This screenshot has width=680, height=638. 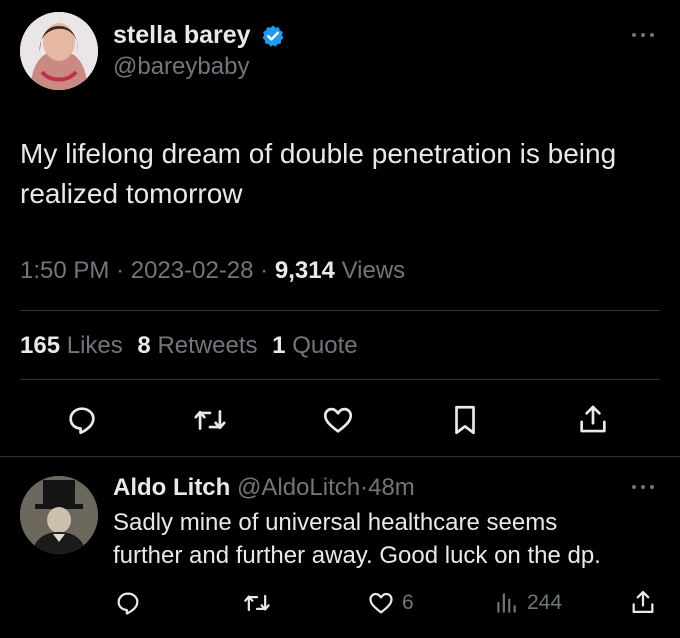 I want to click on retweets-stat: 8 Retweets, so click(x=200, y=345).